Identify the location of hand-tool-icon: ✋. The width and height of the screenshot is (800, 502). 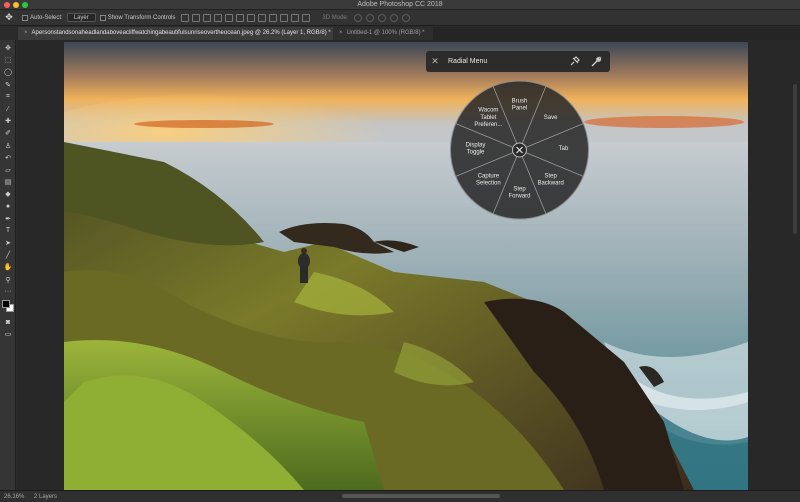
(8, 267).